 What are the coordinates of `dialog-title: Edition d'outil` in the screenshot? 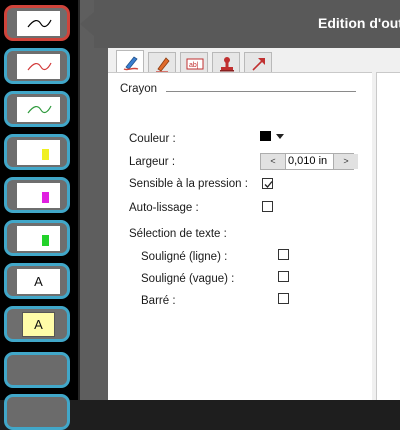 It's located at (359, 23).